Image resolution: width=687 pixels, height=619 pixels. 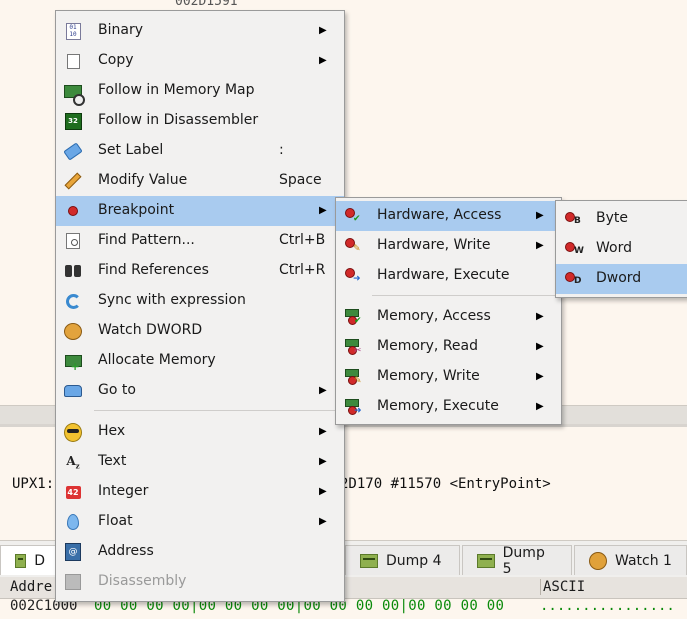 I want to click on menu-item-label: Hardware, Write, so click(x=434, y=245).